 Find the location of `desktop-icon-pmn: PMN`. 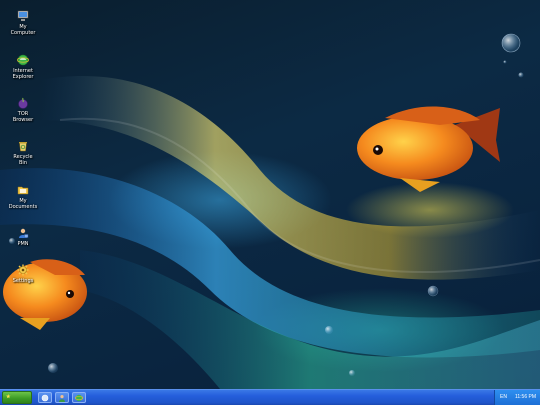

desktop-icon-pmn: PMN is located at coordinates (23, 237).